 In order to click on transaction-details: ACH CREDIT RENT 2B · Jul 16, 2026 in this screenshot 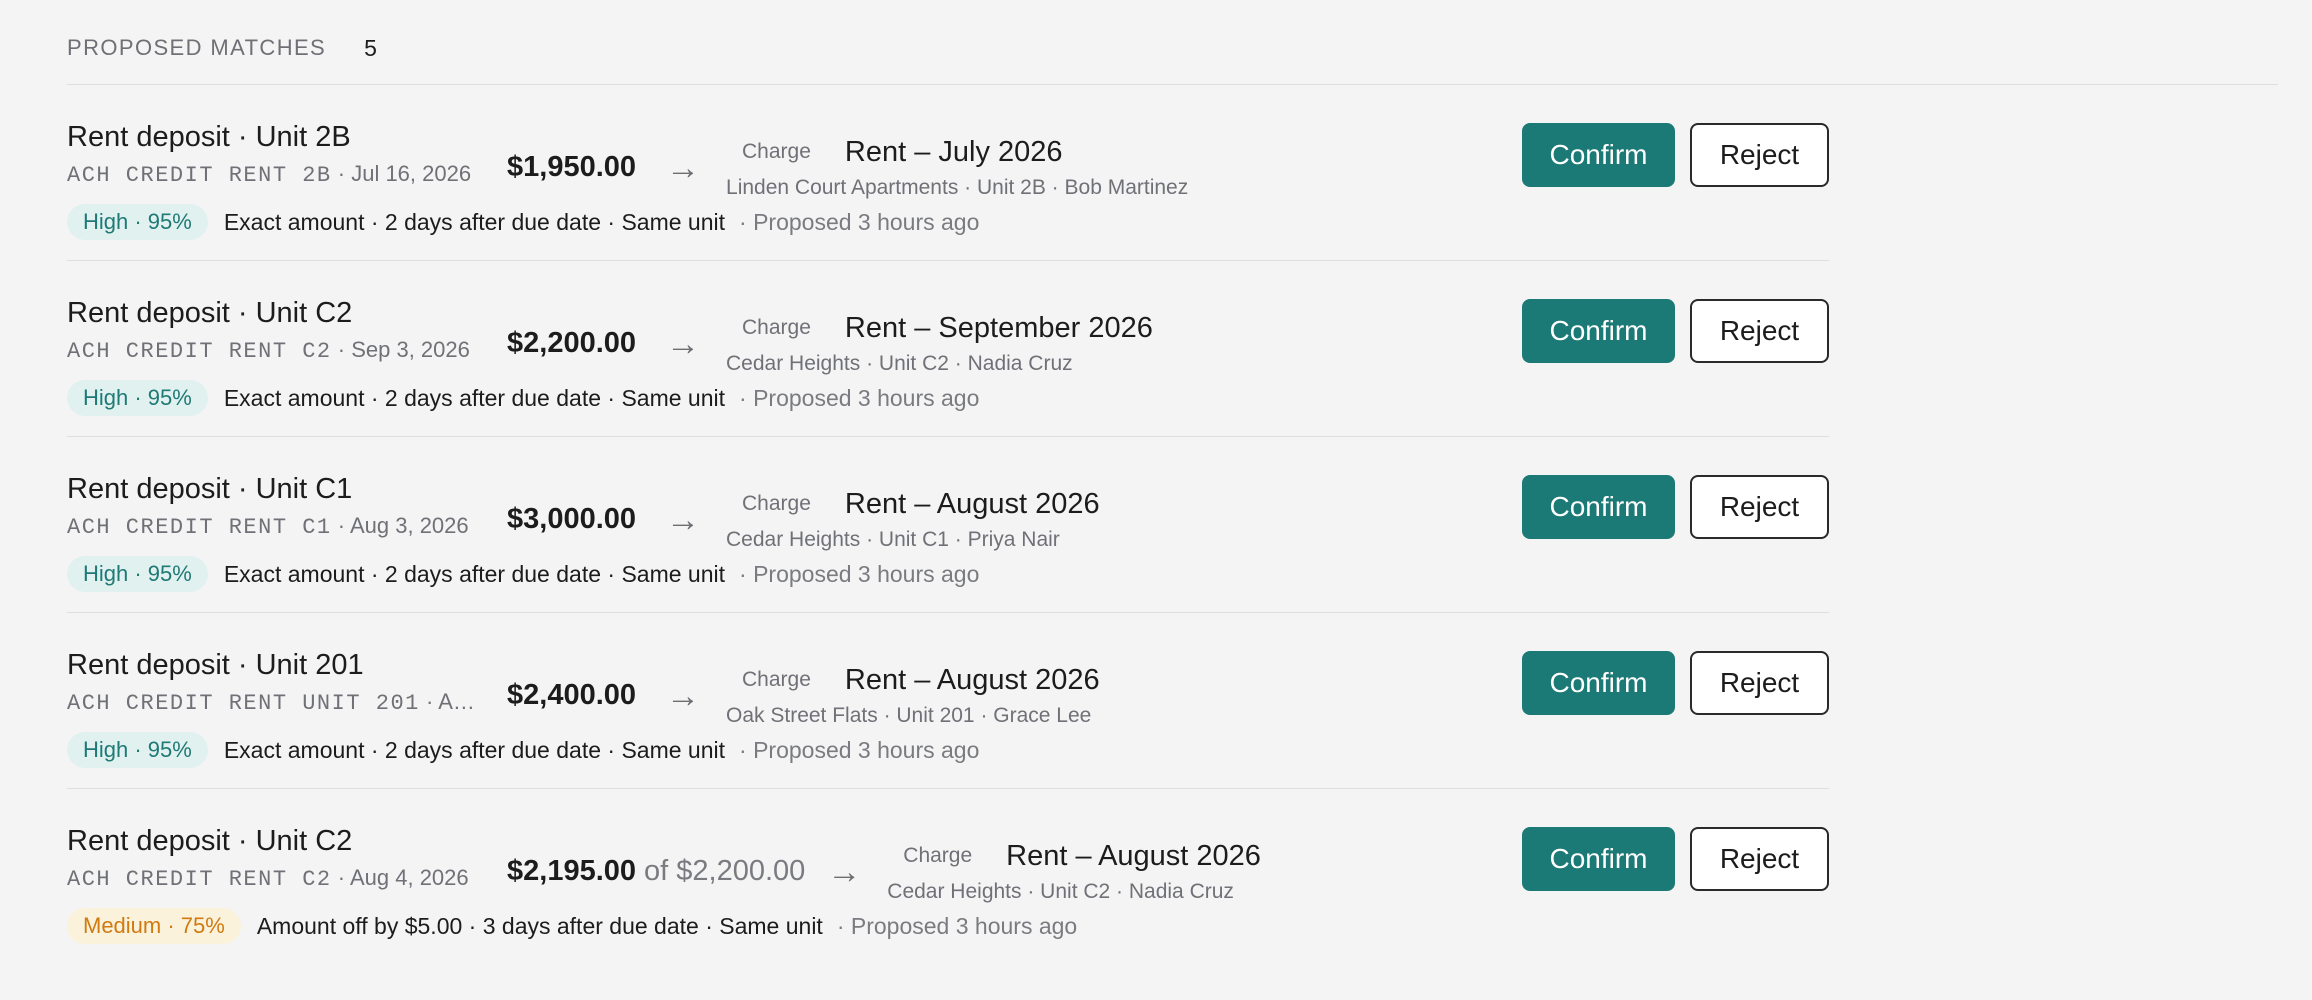, I will do `click(277, 174)`.